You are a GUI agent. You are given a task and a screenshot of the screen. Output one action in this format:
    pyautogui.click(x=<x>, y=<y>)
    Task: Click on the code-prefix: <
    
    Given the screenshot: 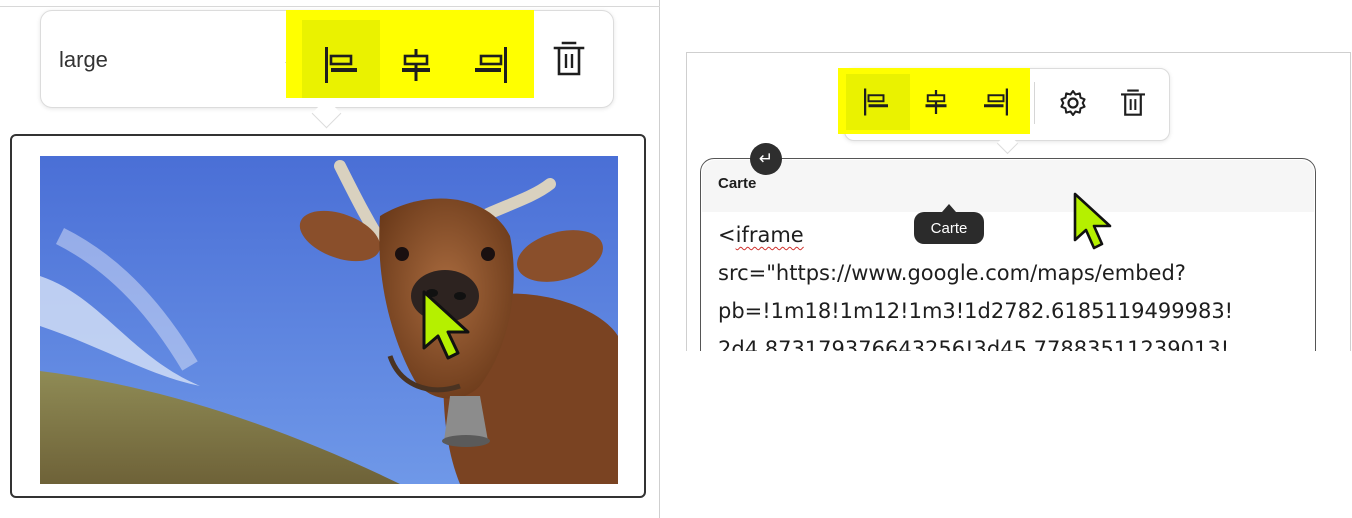 What is the action you would take?
    pyautogui.click(x=727, y=235)
    